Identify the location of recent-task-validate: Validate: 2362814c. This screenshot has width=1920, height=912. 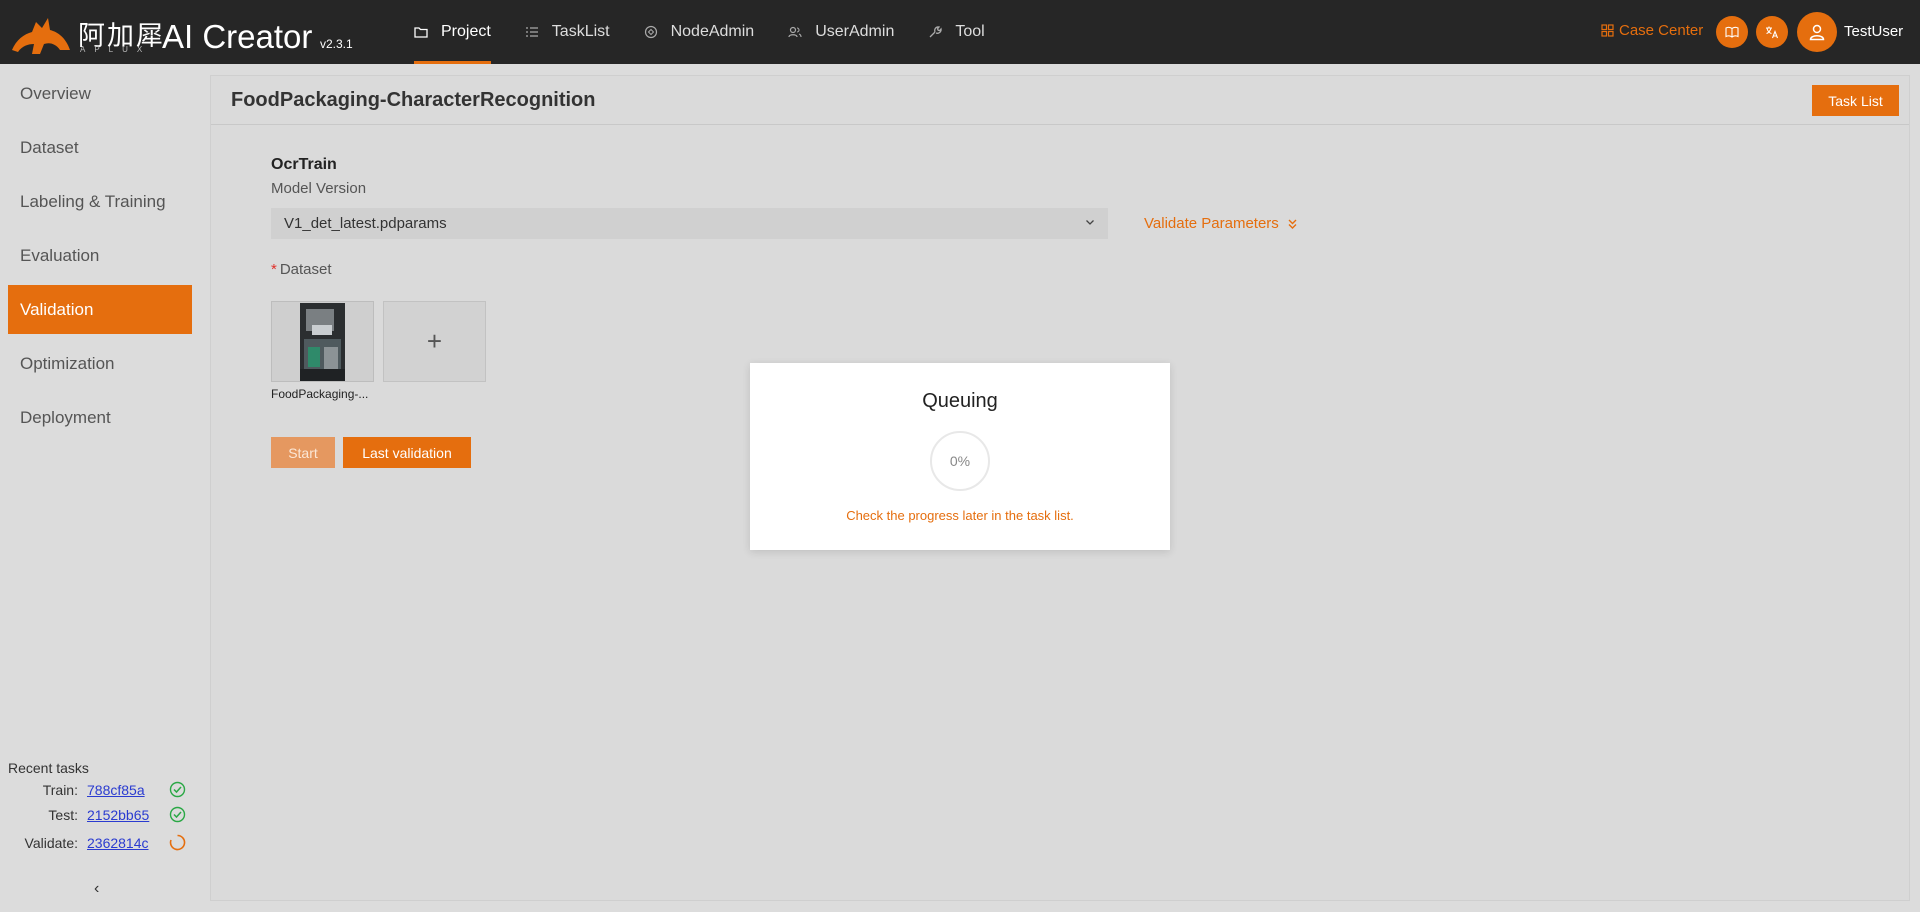
(97, 842).